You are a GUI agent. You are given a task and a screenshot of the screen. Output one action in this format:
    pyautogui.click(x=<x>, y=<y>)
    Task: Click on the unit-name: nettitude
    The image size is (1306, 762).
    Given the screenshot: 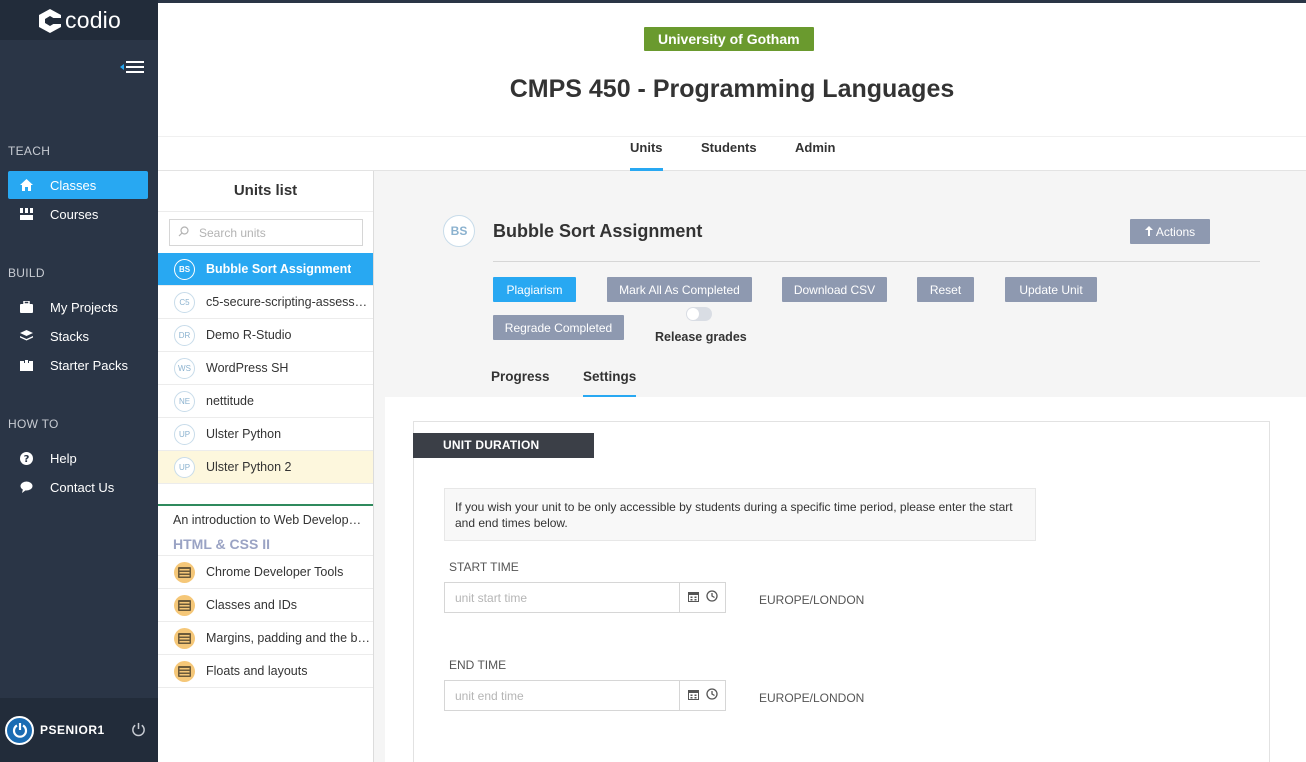 What is the action you would take?
    pyautogui.click(x=230, y=401)
    